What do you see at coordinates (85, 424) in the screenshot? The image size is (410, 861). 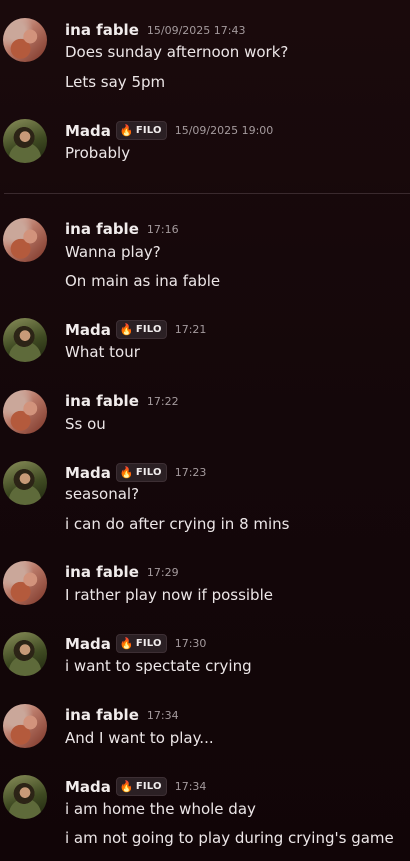 I see `message-text: Ss ou` at bounding box center [85, 424].